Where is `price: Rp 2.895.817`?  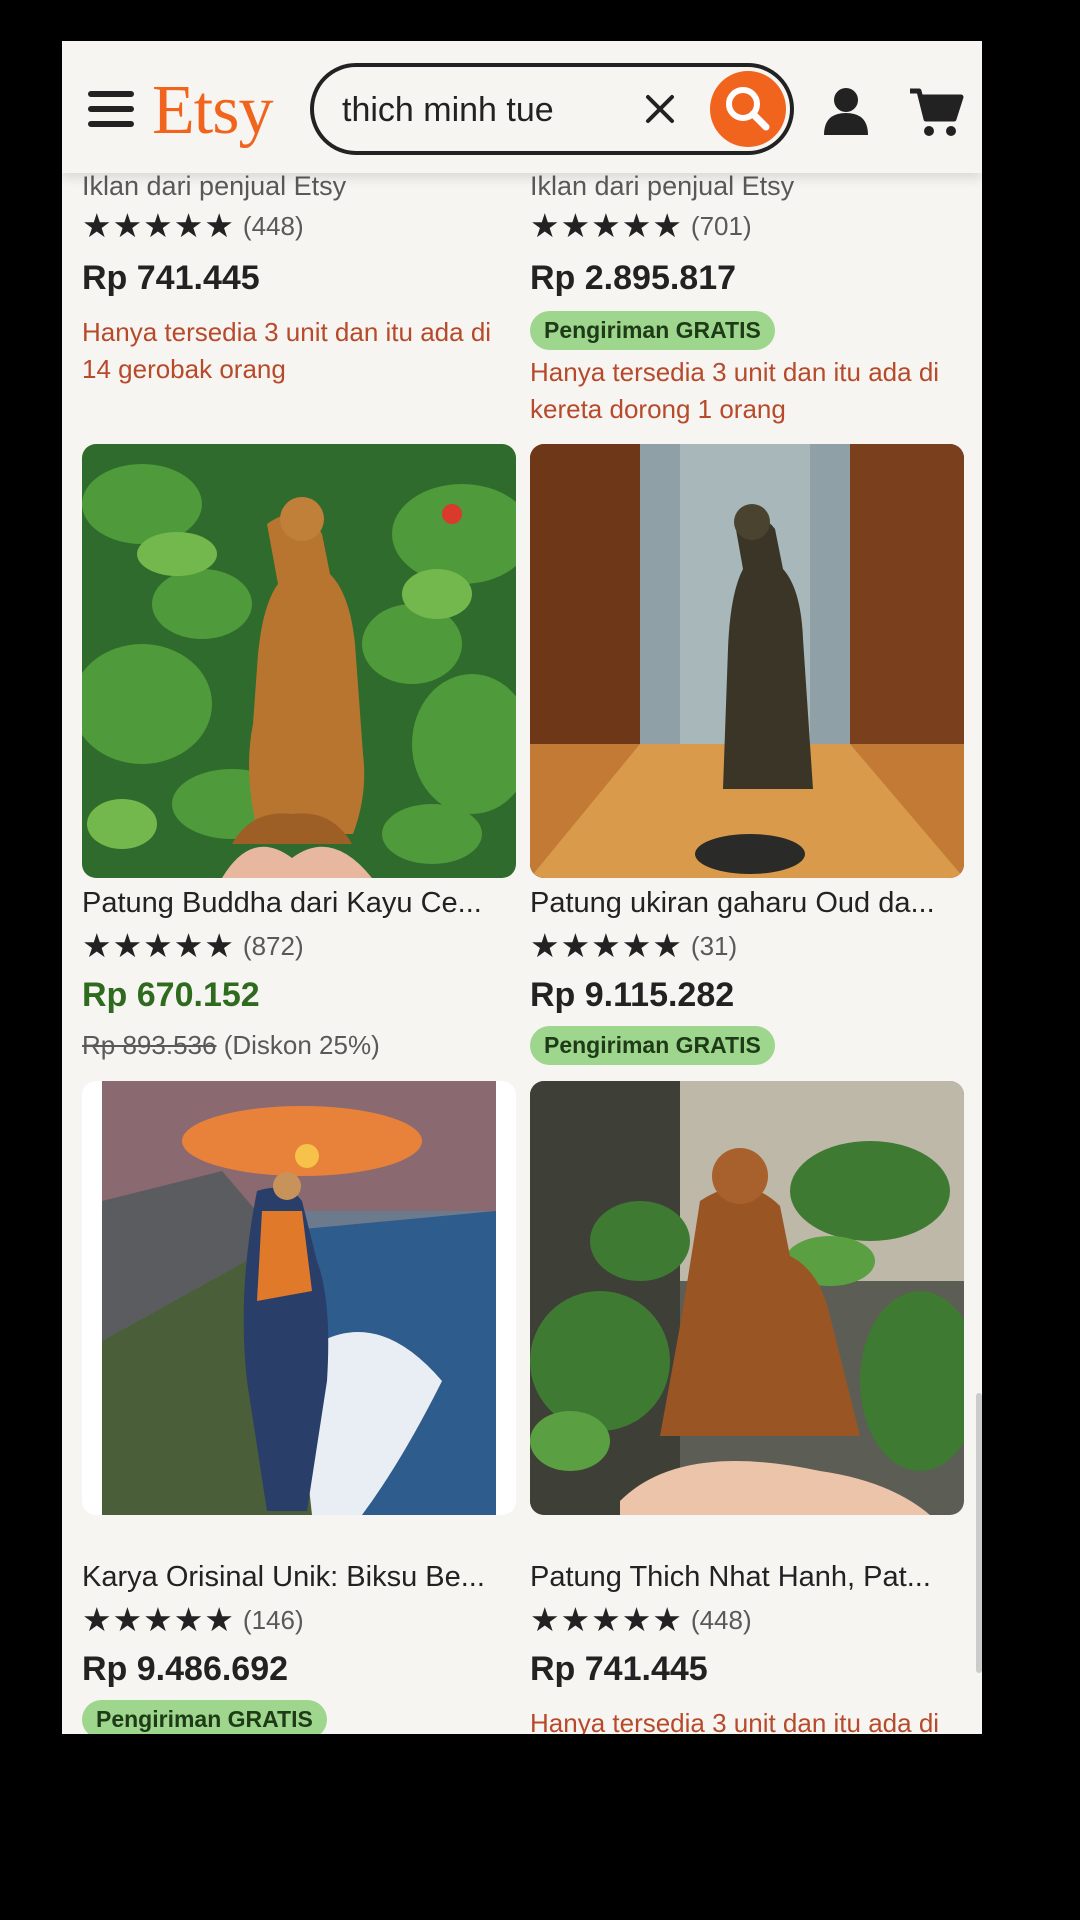 price: Rp 2.895.817 is located at coordinates (633, 278).